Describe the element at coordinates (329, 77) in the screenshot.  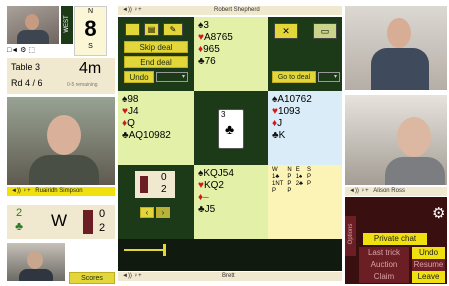
I see `deal-select: ▾` at that location.